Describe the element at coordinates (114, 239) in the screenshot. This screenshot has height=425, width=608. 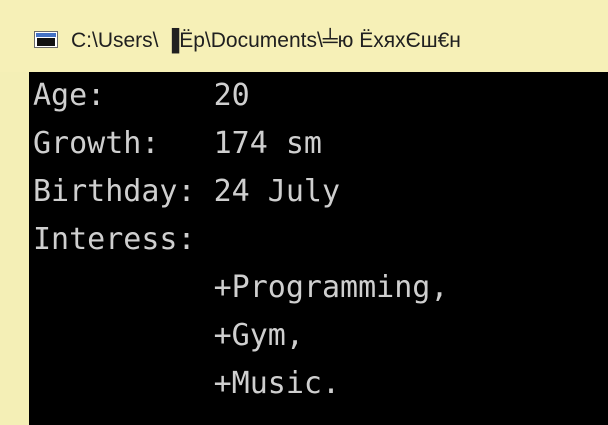
I see `console-line-interests: Interess:` at that location.